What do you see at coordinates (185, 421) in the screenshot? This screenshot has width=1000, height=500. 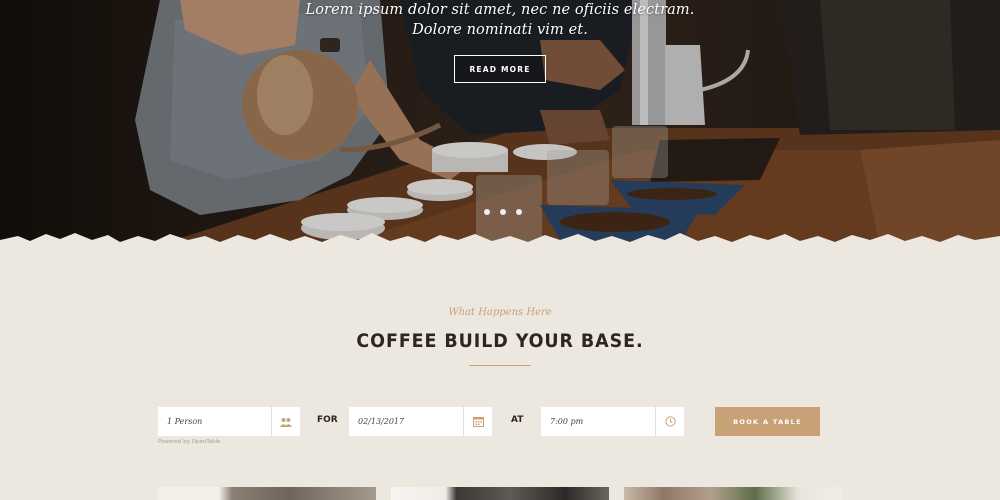 I see `party-size-value: 1 Person` at bounding box center [185, 421].